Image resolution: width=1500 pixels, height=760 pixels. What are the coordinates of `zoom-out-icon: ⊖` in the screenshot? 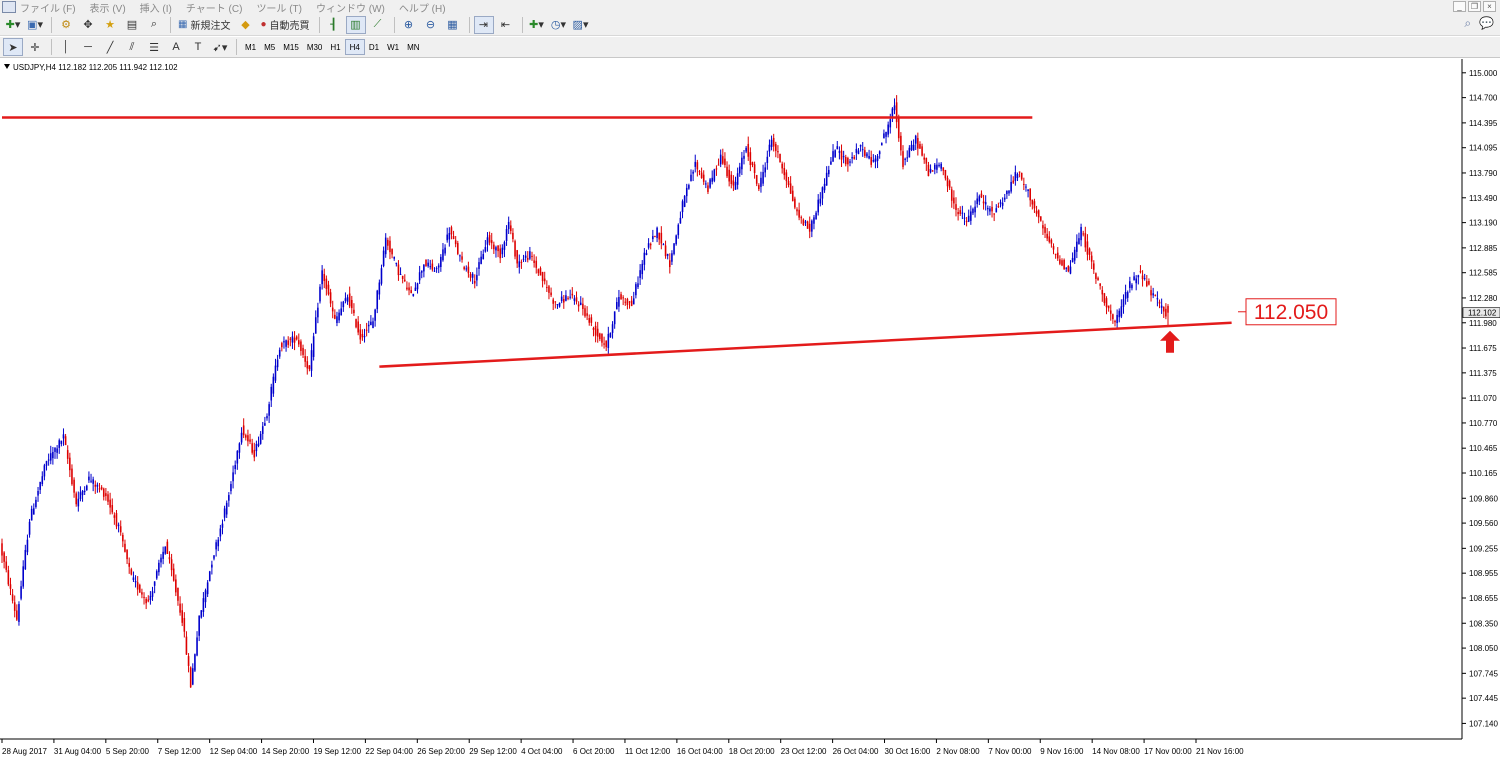 It's located at (431, 25).